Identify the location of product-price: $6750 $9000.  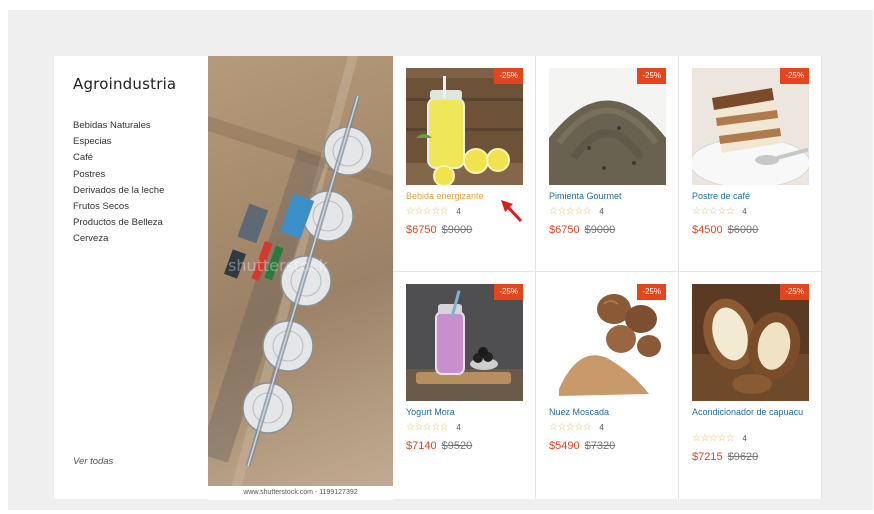
(582, 230).